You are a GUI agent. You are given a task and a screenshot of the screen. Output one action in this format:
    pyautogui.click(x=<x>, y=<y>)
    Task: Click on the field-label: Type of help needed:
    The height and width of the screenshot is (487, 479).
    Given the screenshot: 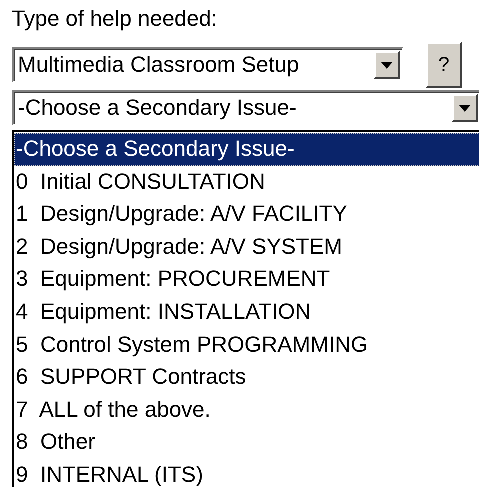 What is the action you would take?
    pyautogui.click(x=115, y=19)
    